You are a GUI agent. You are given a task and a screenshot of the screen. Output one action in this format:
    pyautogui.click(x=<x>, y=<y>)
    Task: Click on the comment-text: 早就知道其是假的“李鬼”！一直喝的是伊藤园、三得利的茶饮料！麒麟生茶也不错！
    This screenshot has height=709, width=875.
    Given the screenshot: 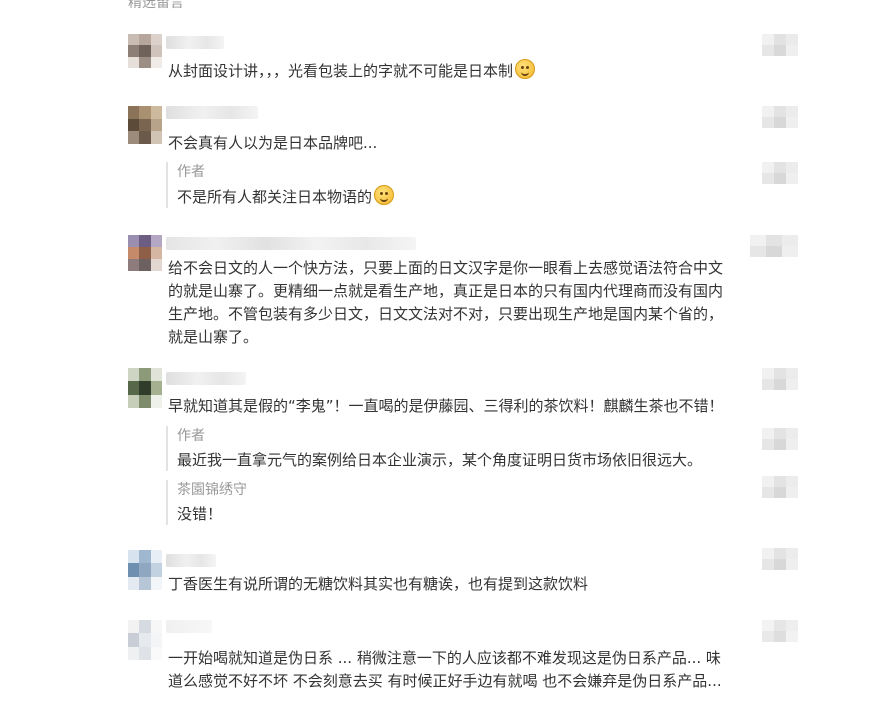 What is the action you would take?
    pyautogui.click(x=446, y=406)
    